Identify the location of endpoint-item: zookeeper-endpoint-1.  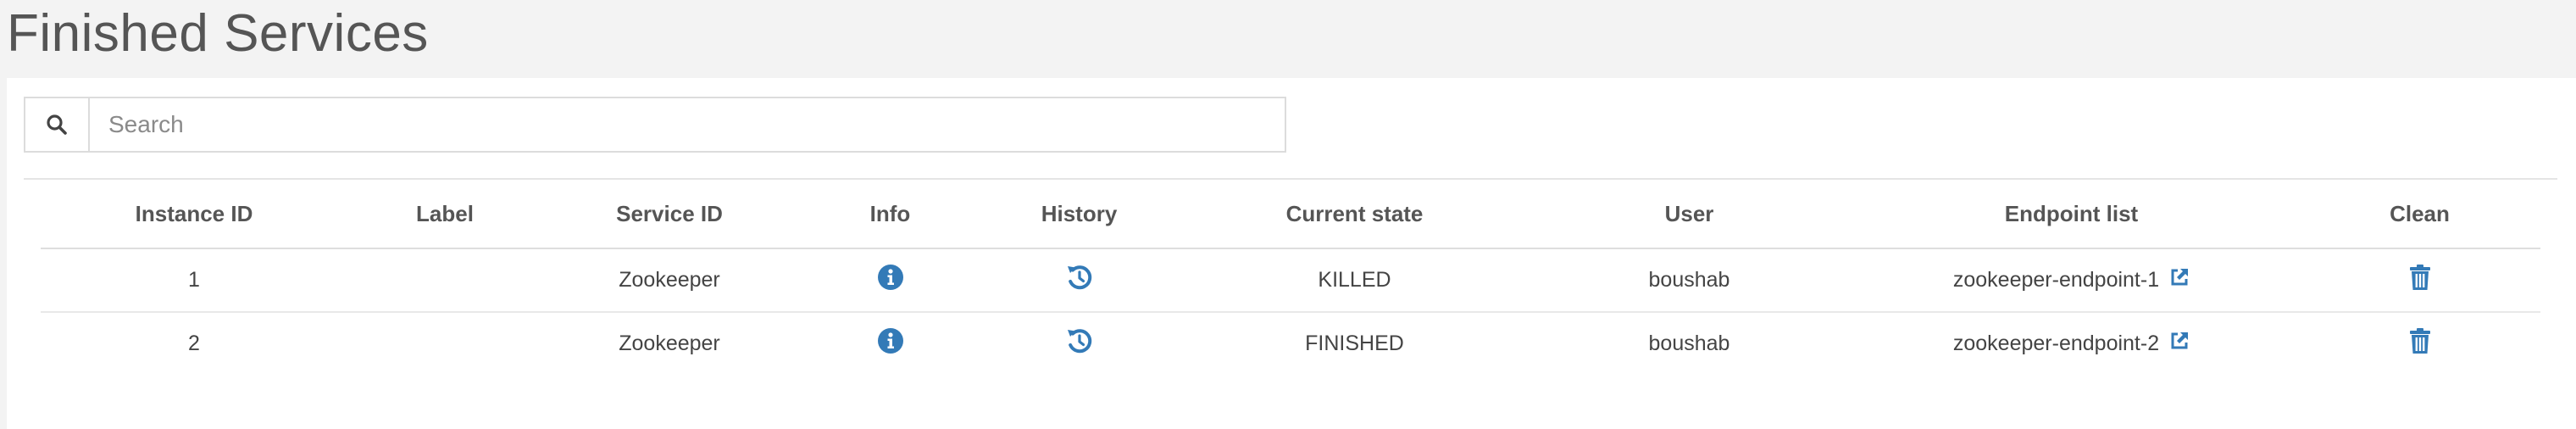
(2071, 280).